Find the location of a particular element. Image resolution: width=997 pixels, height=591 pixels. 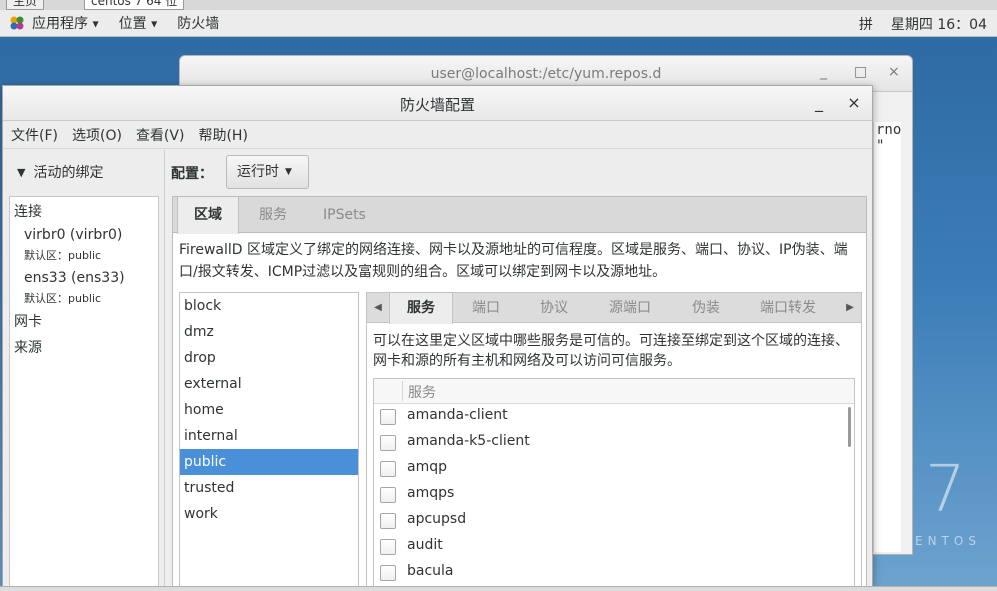

terminal-minimize-button: _ is located at coordinates (823, 72).